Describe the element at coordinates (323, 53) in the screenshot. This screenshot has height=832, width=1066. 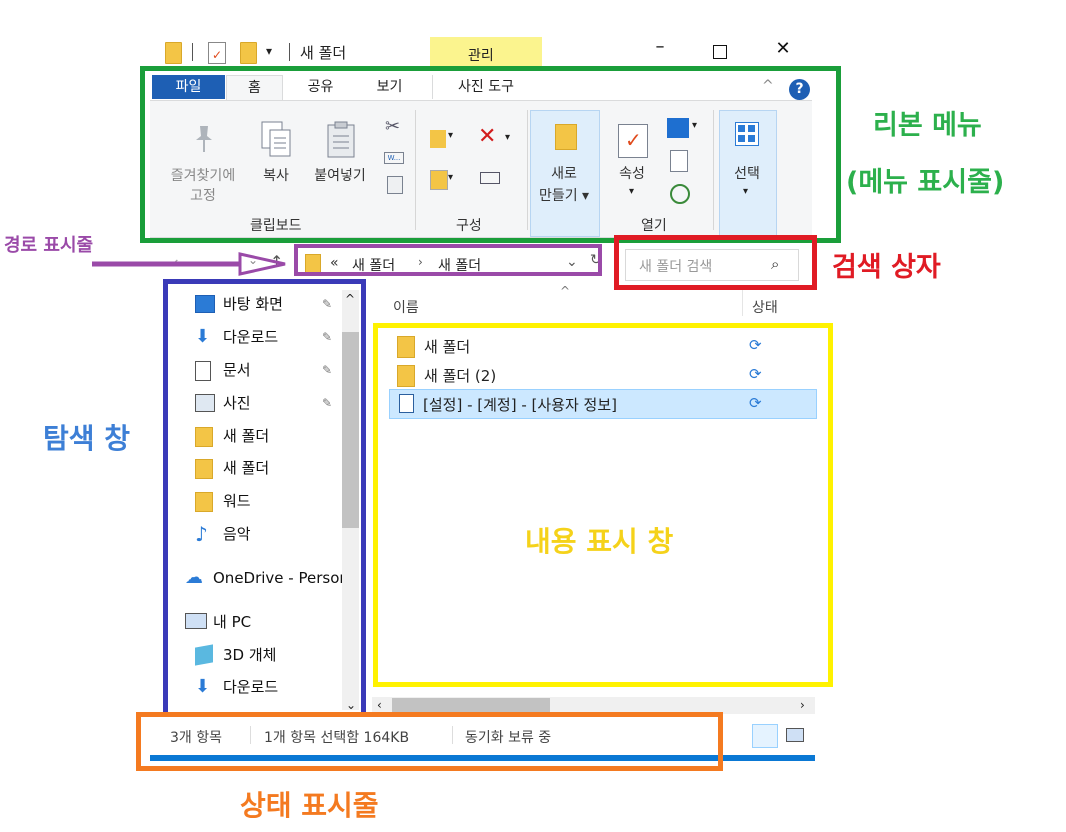
I see `window-title: 새 폴더` at that location.